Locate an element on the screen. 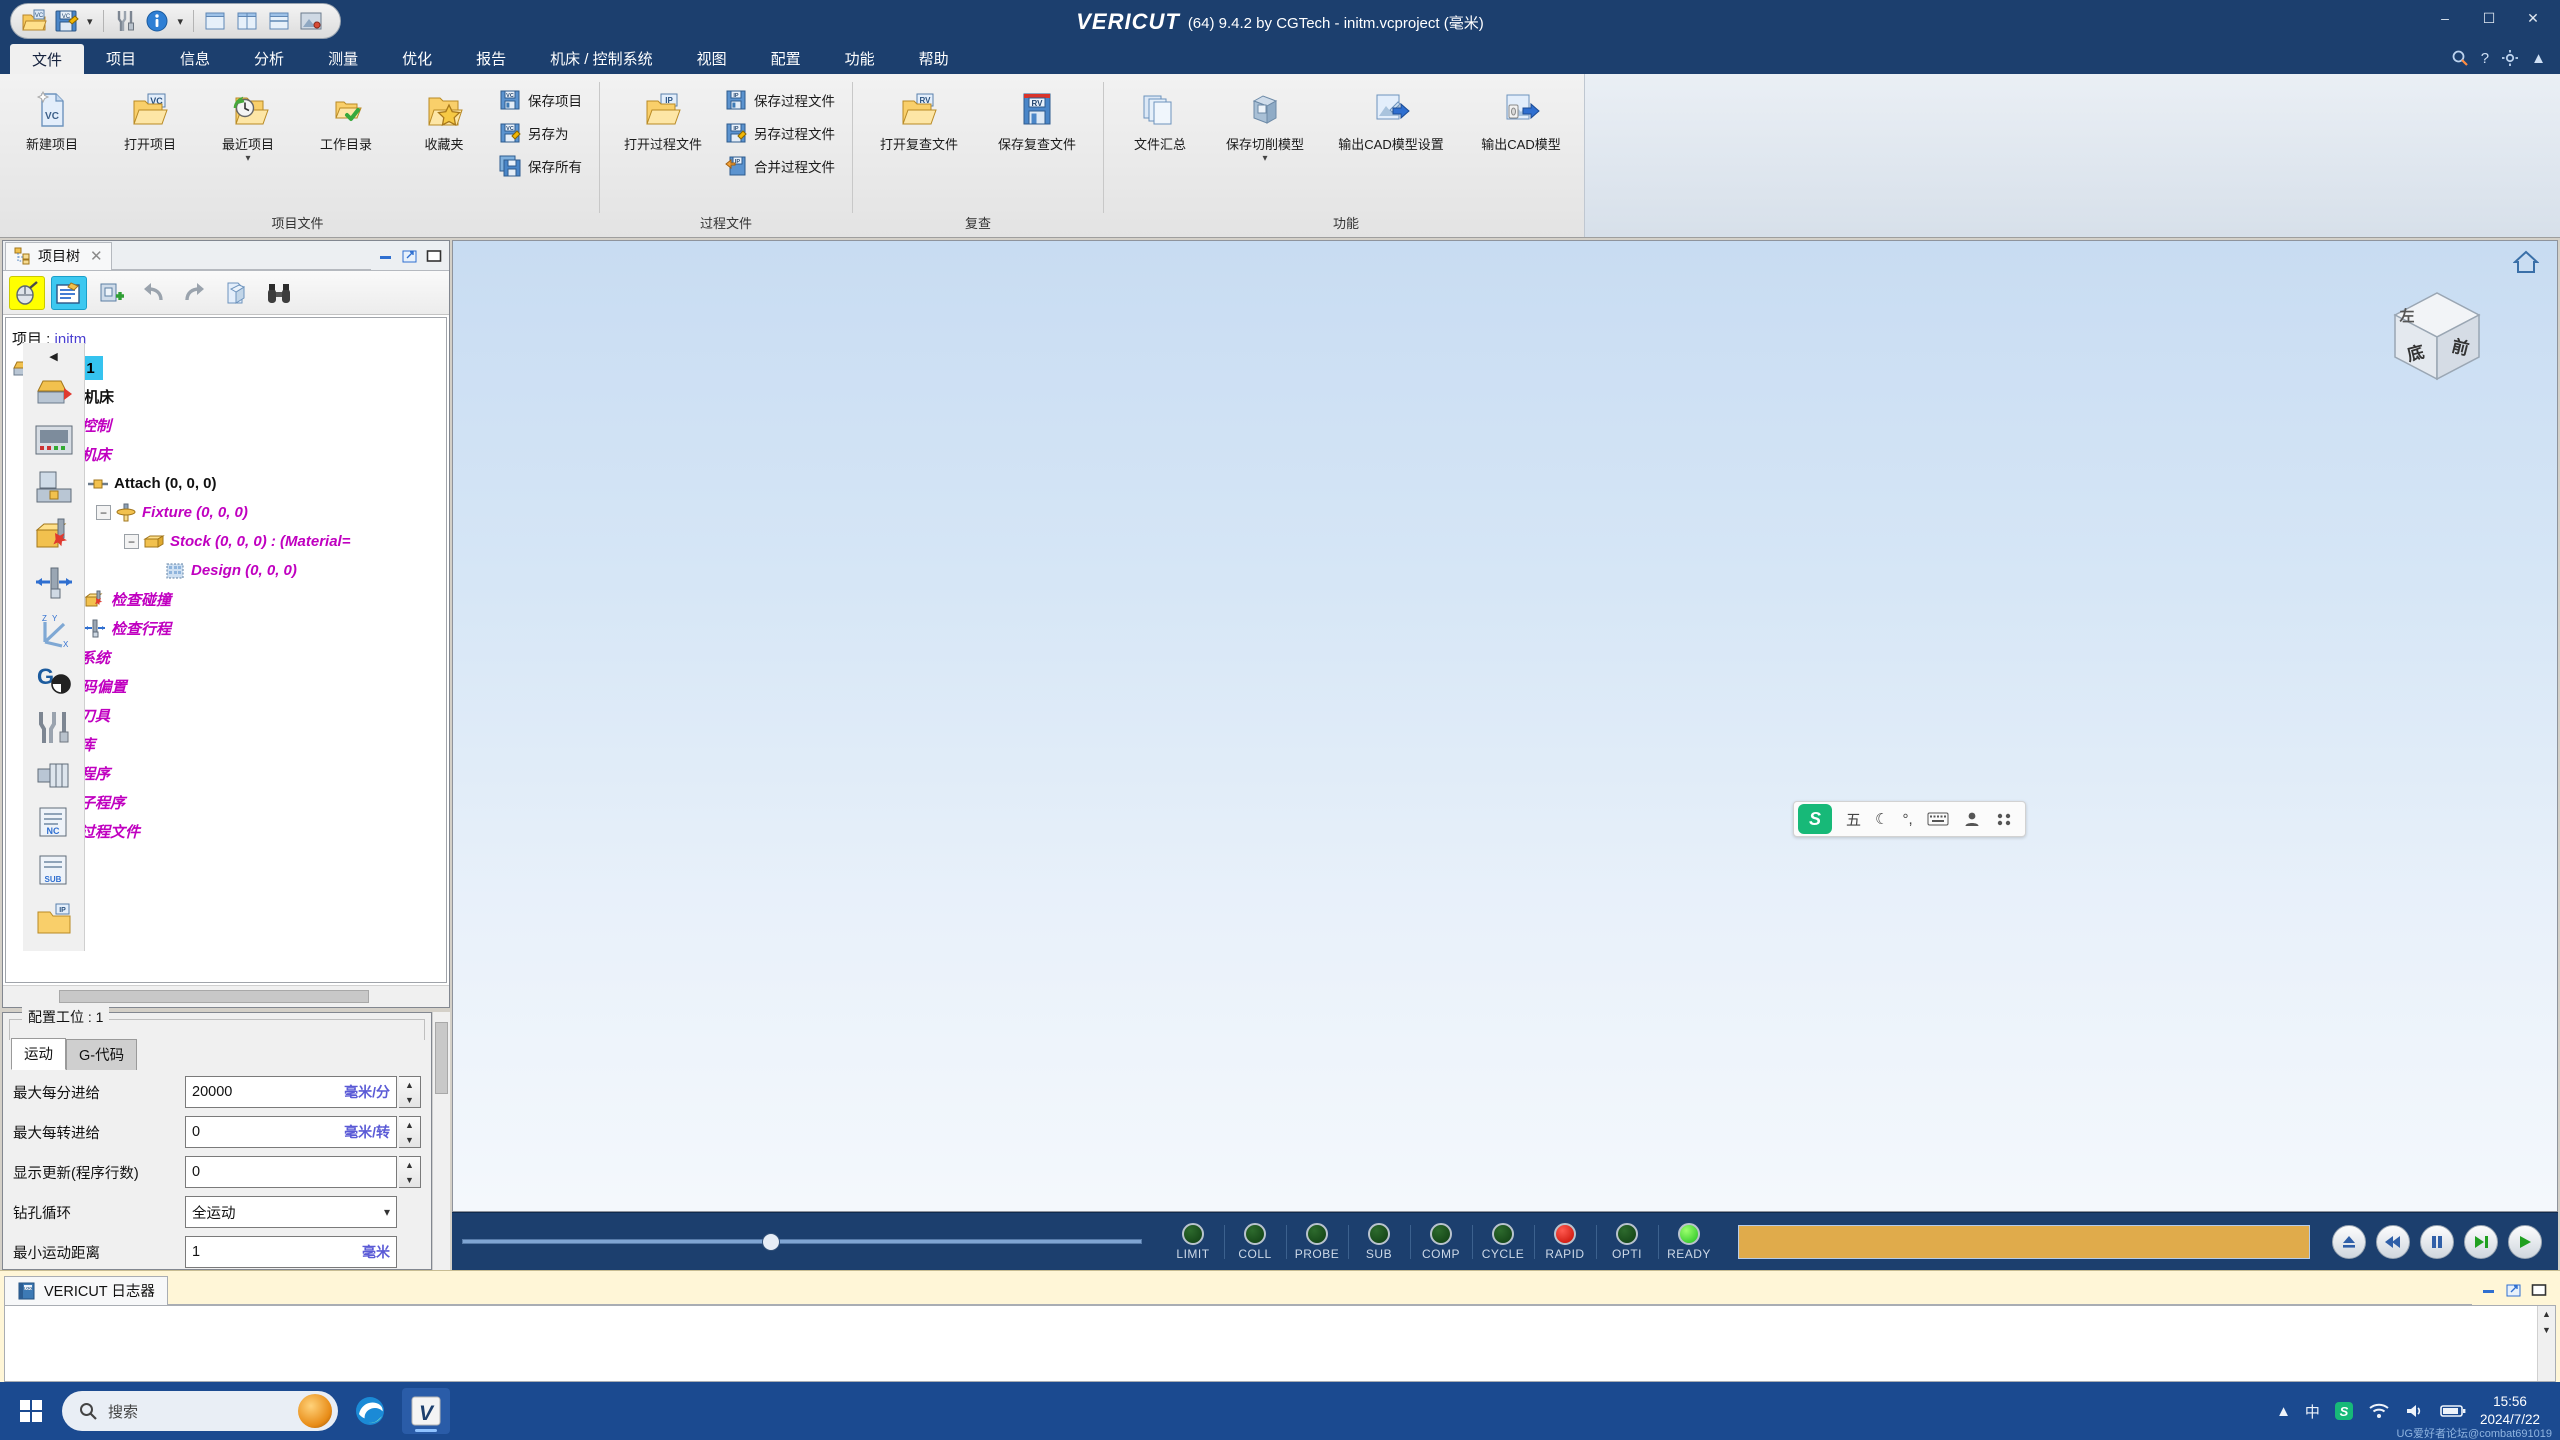 The width and height of the screenshot is (2560, 1440). open-review-file-button: RV 打开复查文件 is located at coordinates (919, 119).